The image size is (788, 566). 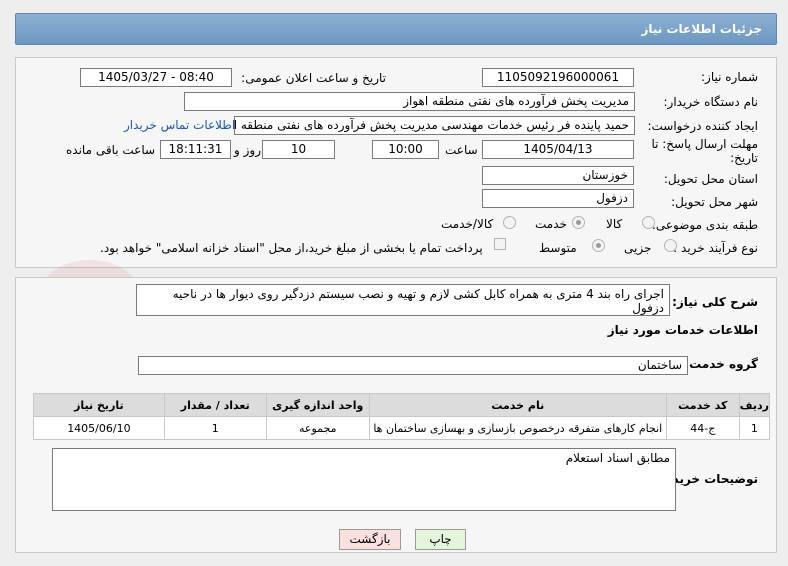 What do you see at coordinates (313, 78) in the screenshot?
I see `announce-date-label: تاریخ و ساعت اعلان عمومی:` at bounding box center [313, 78].